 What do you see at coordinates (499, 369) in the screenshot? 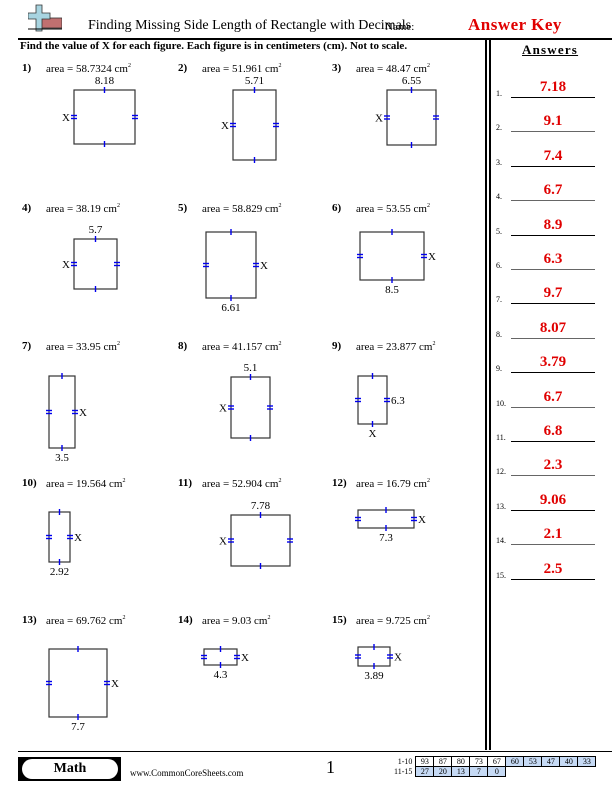
I see `answer-number: 9.` at bounding box center [499, 369].